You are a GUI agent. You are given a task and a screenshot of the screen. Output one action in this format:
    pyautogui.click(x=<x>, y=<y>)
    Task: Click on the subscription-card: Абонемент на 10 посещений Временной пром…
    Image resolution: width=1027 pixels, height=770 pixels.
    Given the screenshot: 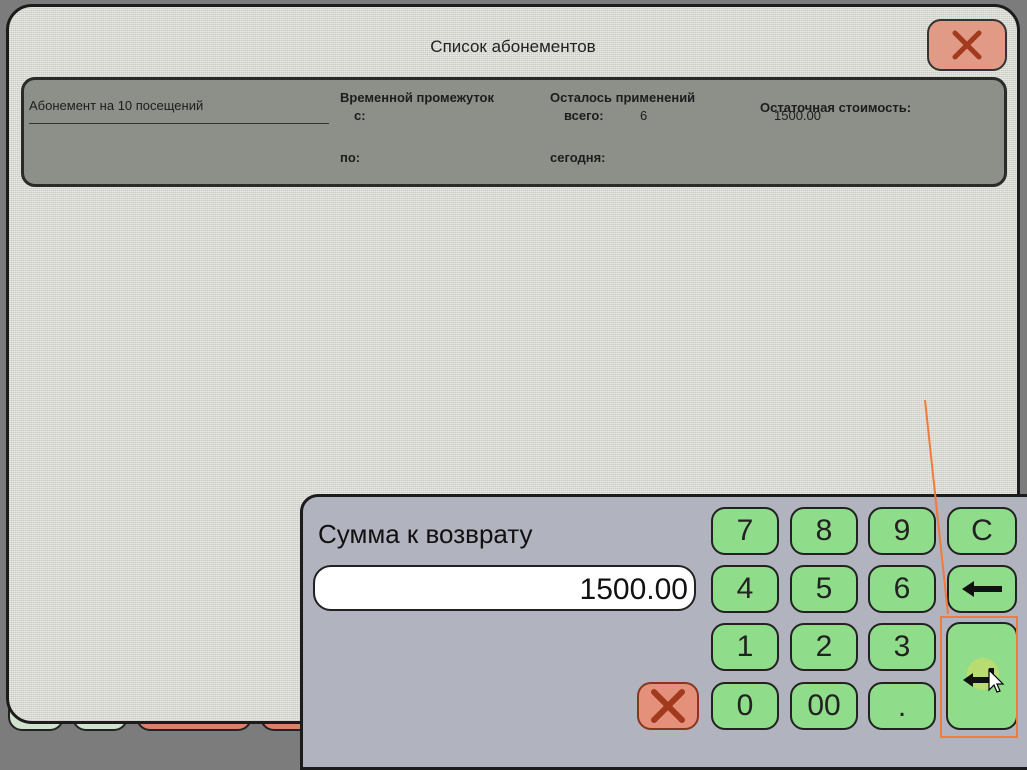 What is the action you would take?
    pyautogui.click(x=514, y=132)
    